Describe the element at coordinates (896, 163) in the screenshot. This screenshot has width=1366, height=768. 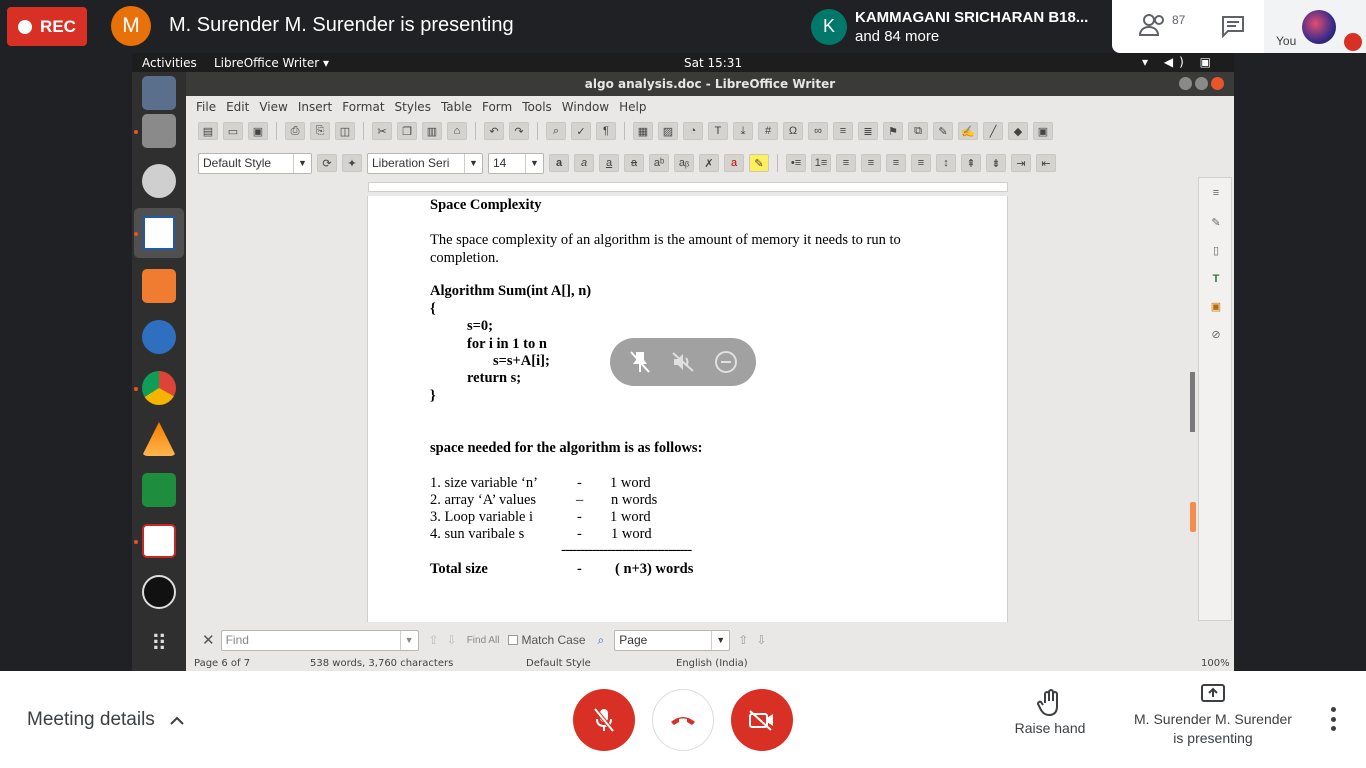
I see `align-right-icon: ≡` at that location.